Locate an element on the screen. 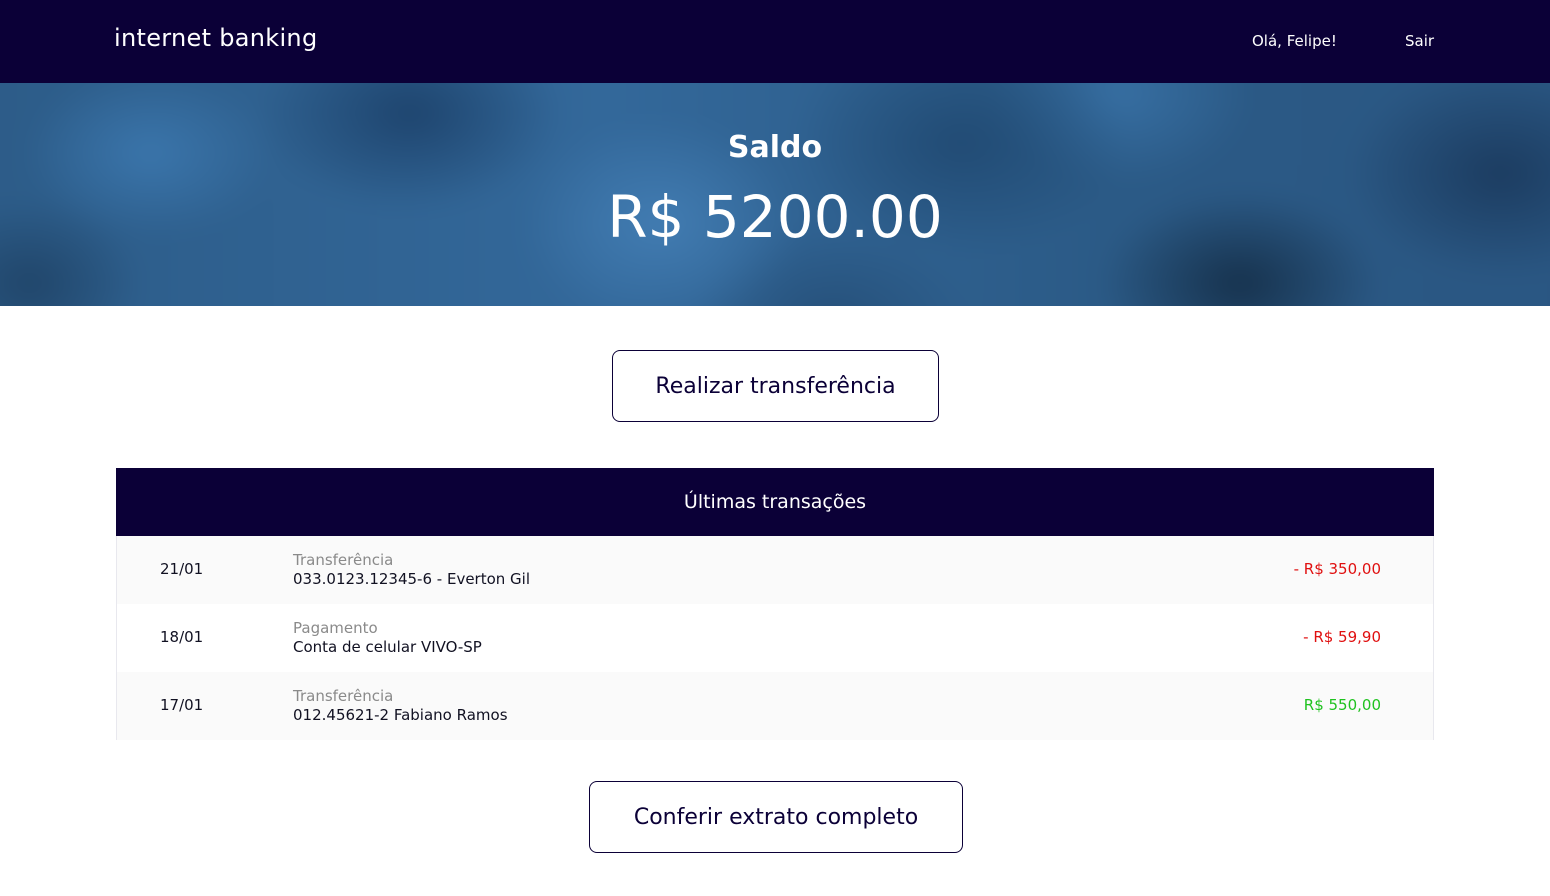 This screenshot has height=896, width=1550. transaction-type: Pagamento is located at coordinates (335, 628).